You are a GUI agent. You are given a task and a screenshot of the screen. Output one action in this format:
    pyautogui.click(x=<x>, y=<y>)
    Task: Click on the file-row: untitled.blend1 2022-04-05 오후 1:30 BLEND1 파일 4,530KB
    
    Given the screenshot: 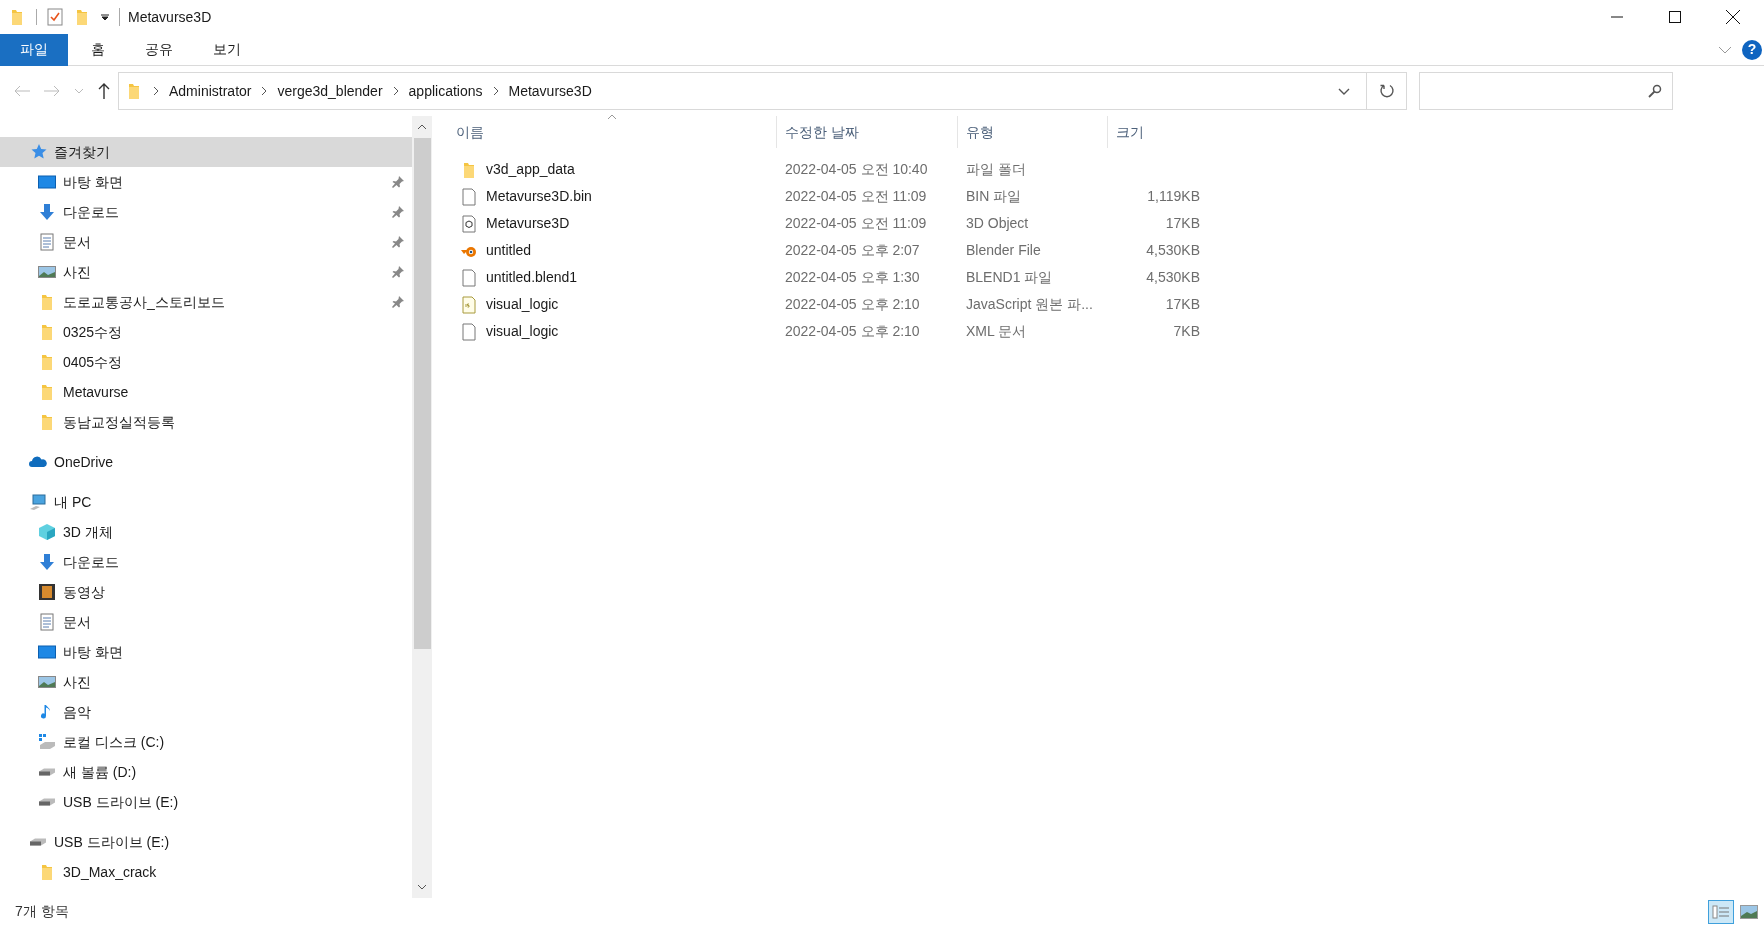 What is the action you would take?
    pyautogui.click(x=1106, y=277)
    